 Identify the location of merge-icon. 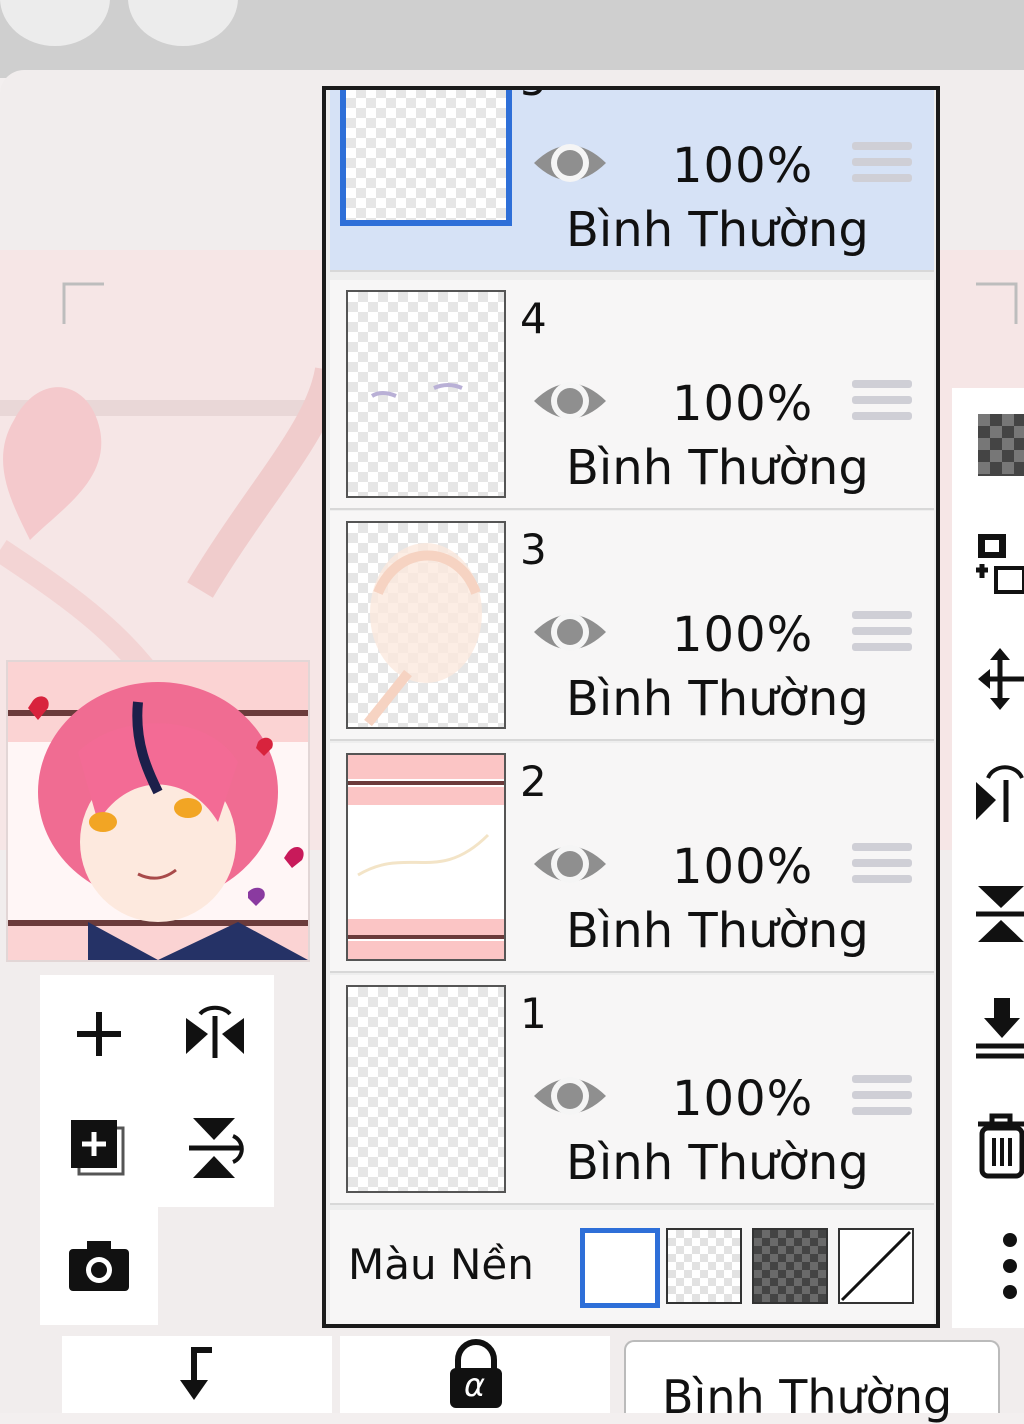
(1000, 914).